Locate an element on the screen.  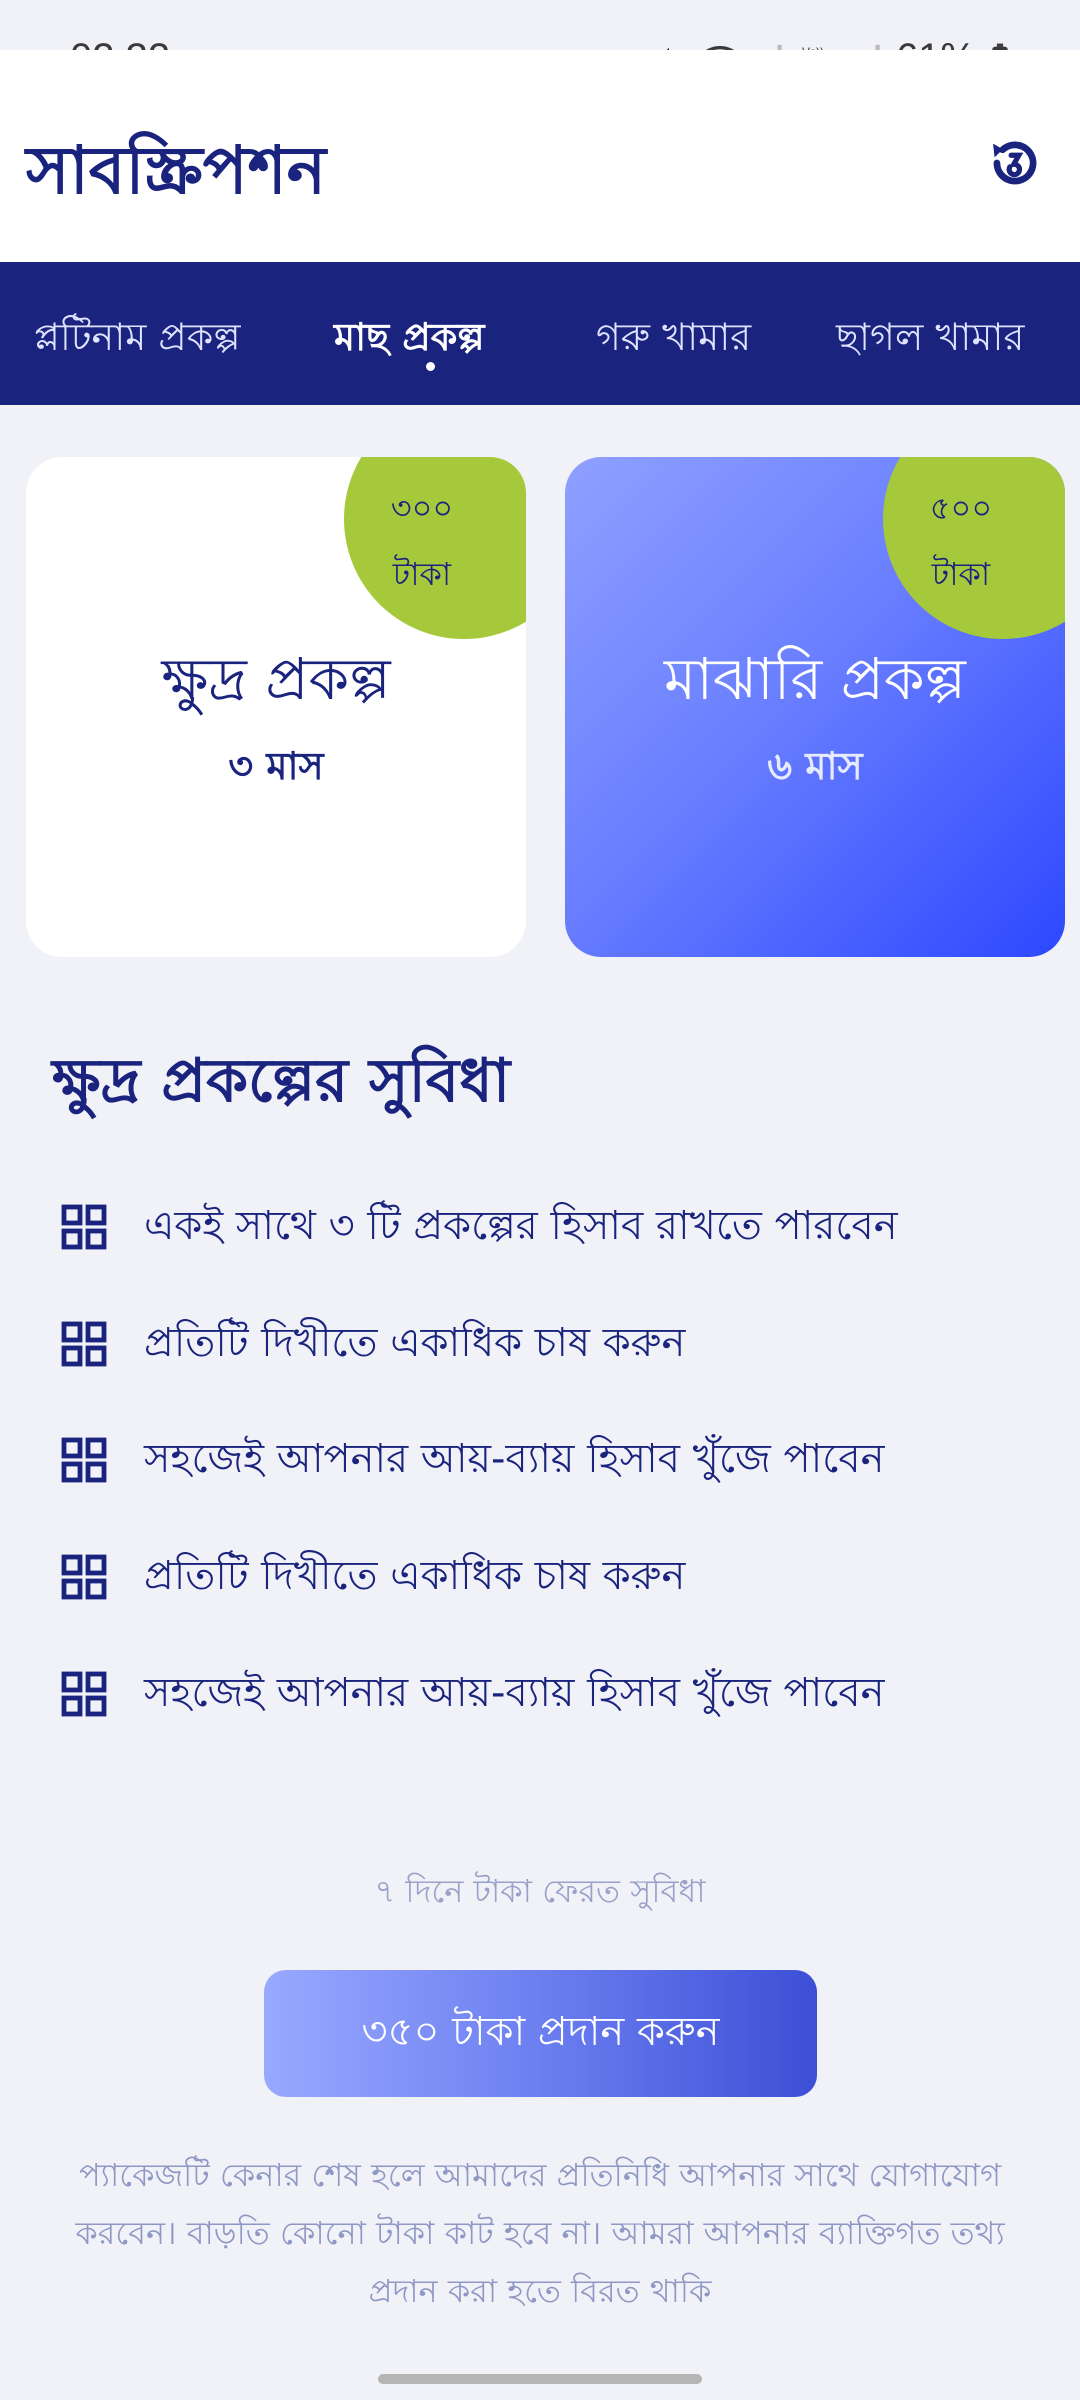
price-amount: ৩০০ is located at coordinates (422, 508).